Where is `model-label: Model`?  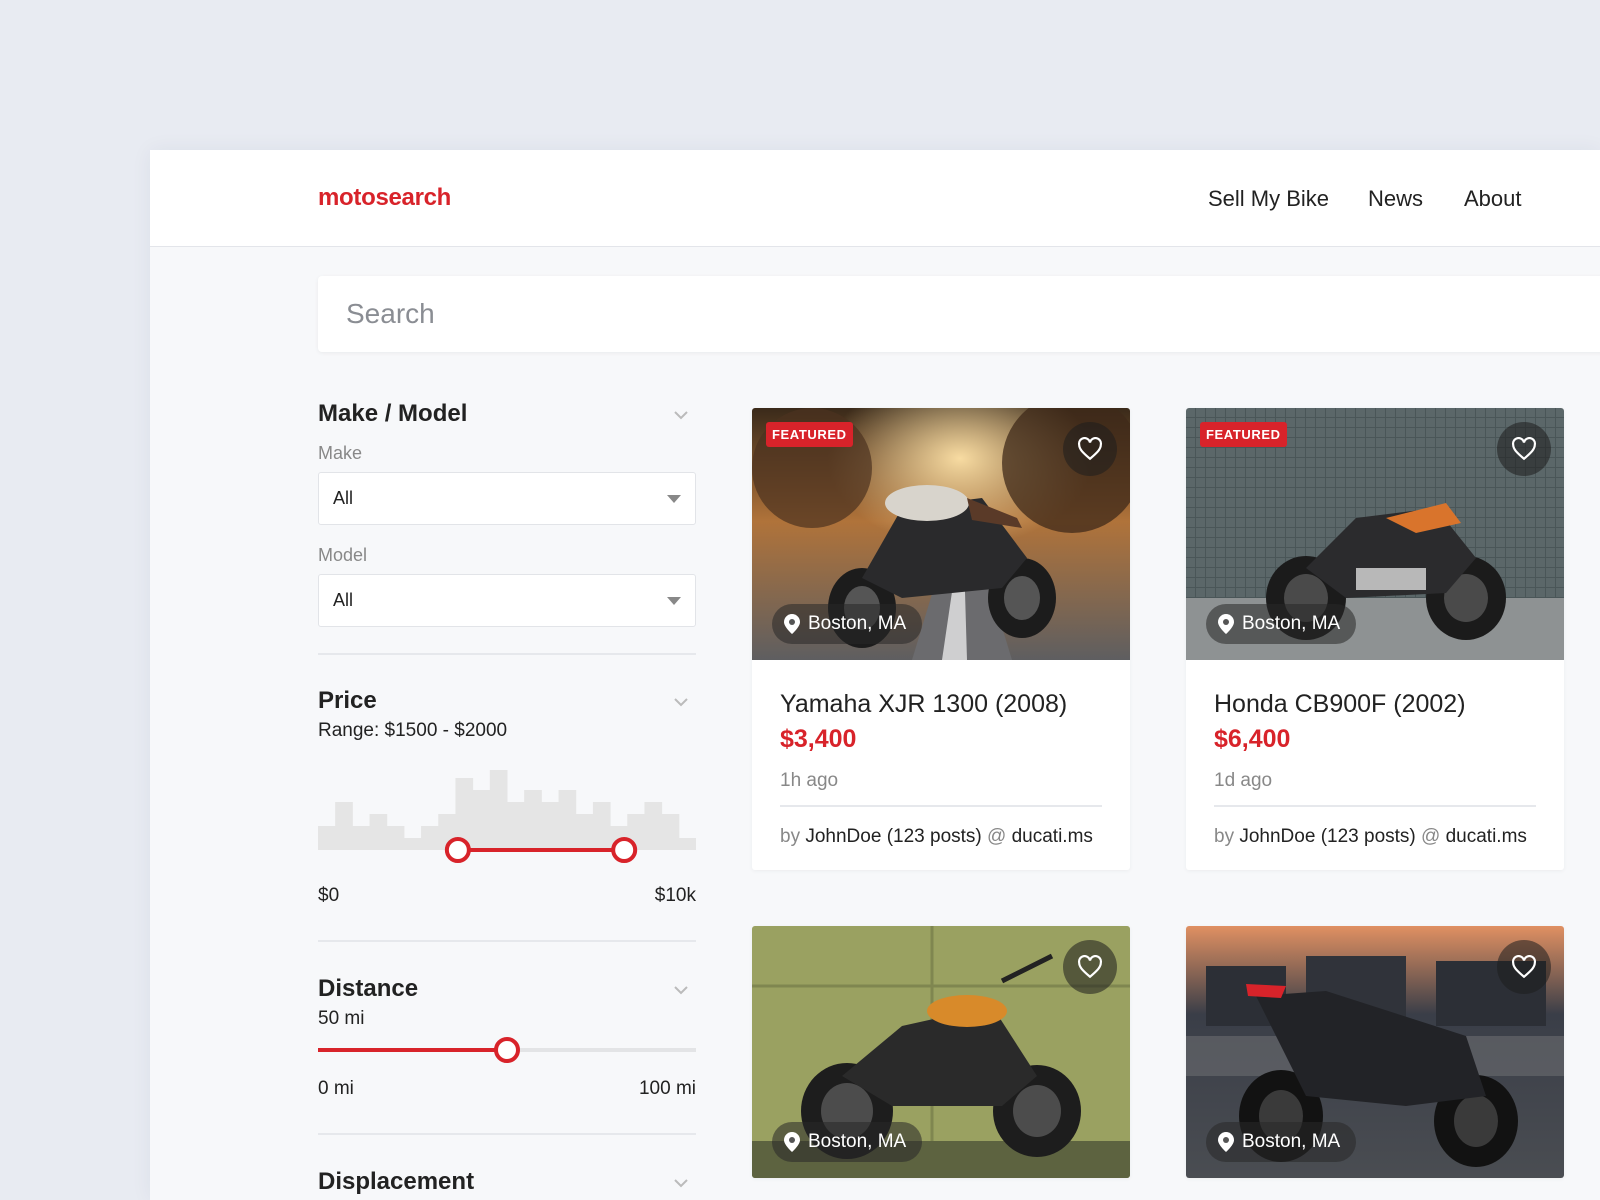
model-label: Model is located at coordinates (343, 555).